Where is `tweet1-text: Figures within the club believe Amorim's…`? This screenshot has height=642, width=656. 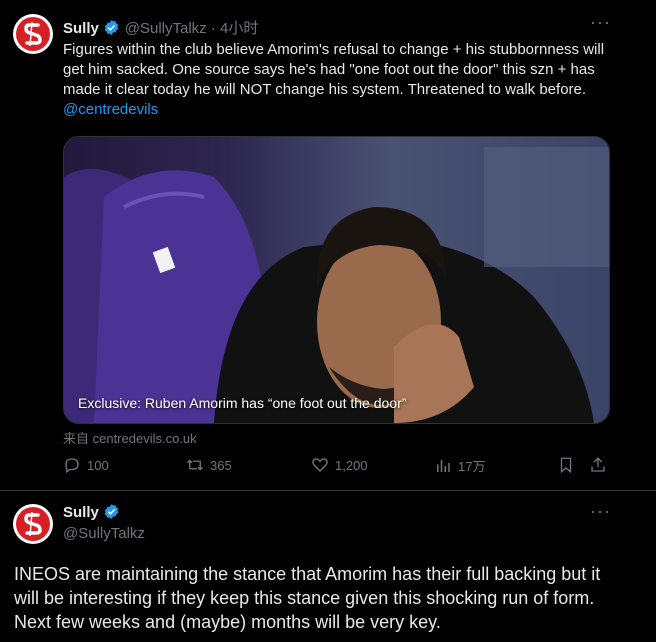 tweet1-text: Figures within the club believe Amorim's… is located at coordinates (337, 80).